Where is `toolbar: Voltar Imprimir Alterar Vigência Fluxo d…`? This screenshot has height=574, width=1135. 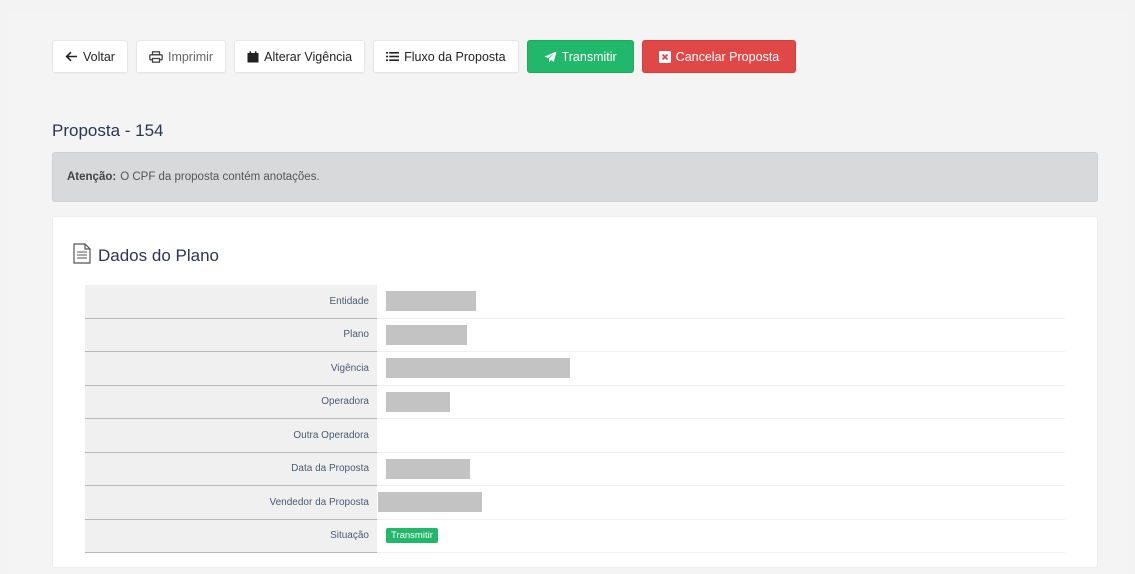 toolbar: Voltar Imprimir Alterar Vigência Fluxo d… is located at coordinates (424, 56).